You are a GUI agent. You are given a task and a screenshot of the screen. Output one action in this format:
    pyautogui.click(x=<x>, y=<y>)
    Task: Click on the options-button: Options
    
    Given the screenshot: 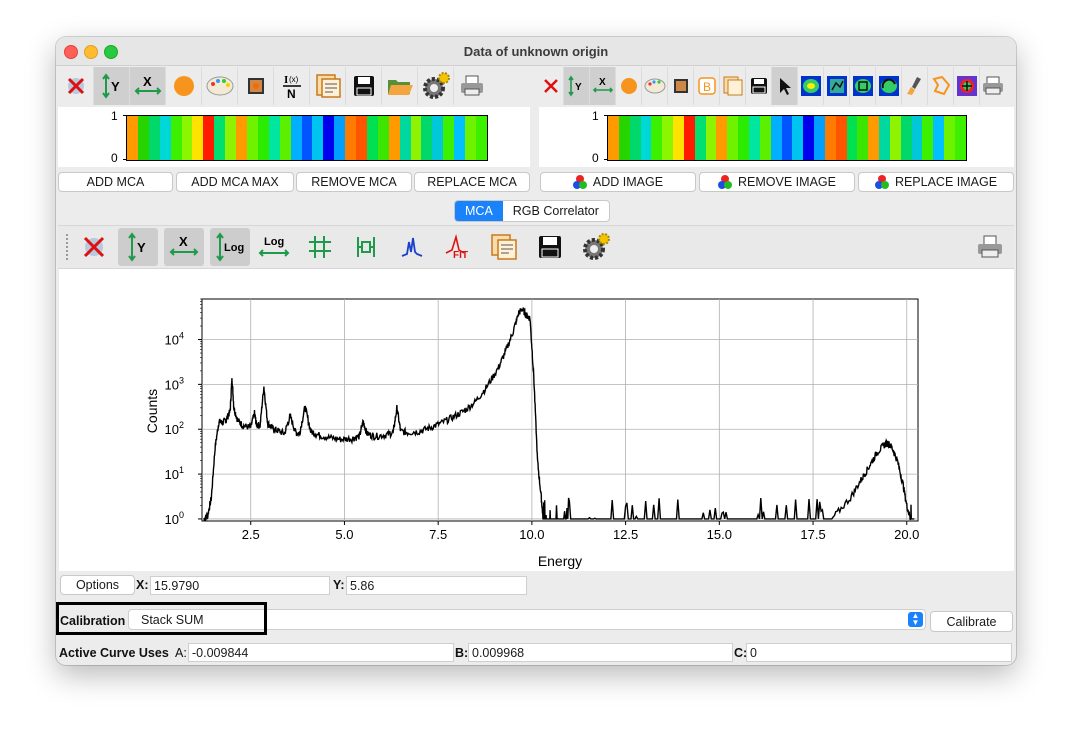 What is the action you would take?
    pyautogui.click(x=97, y=585)
    